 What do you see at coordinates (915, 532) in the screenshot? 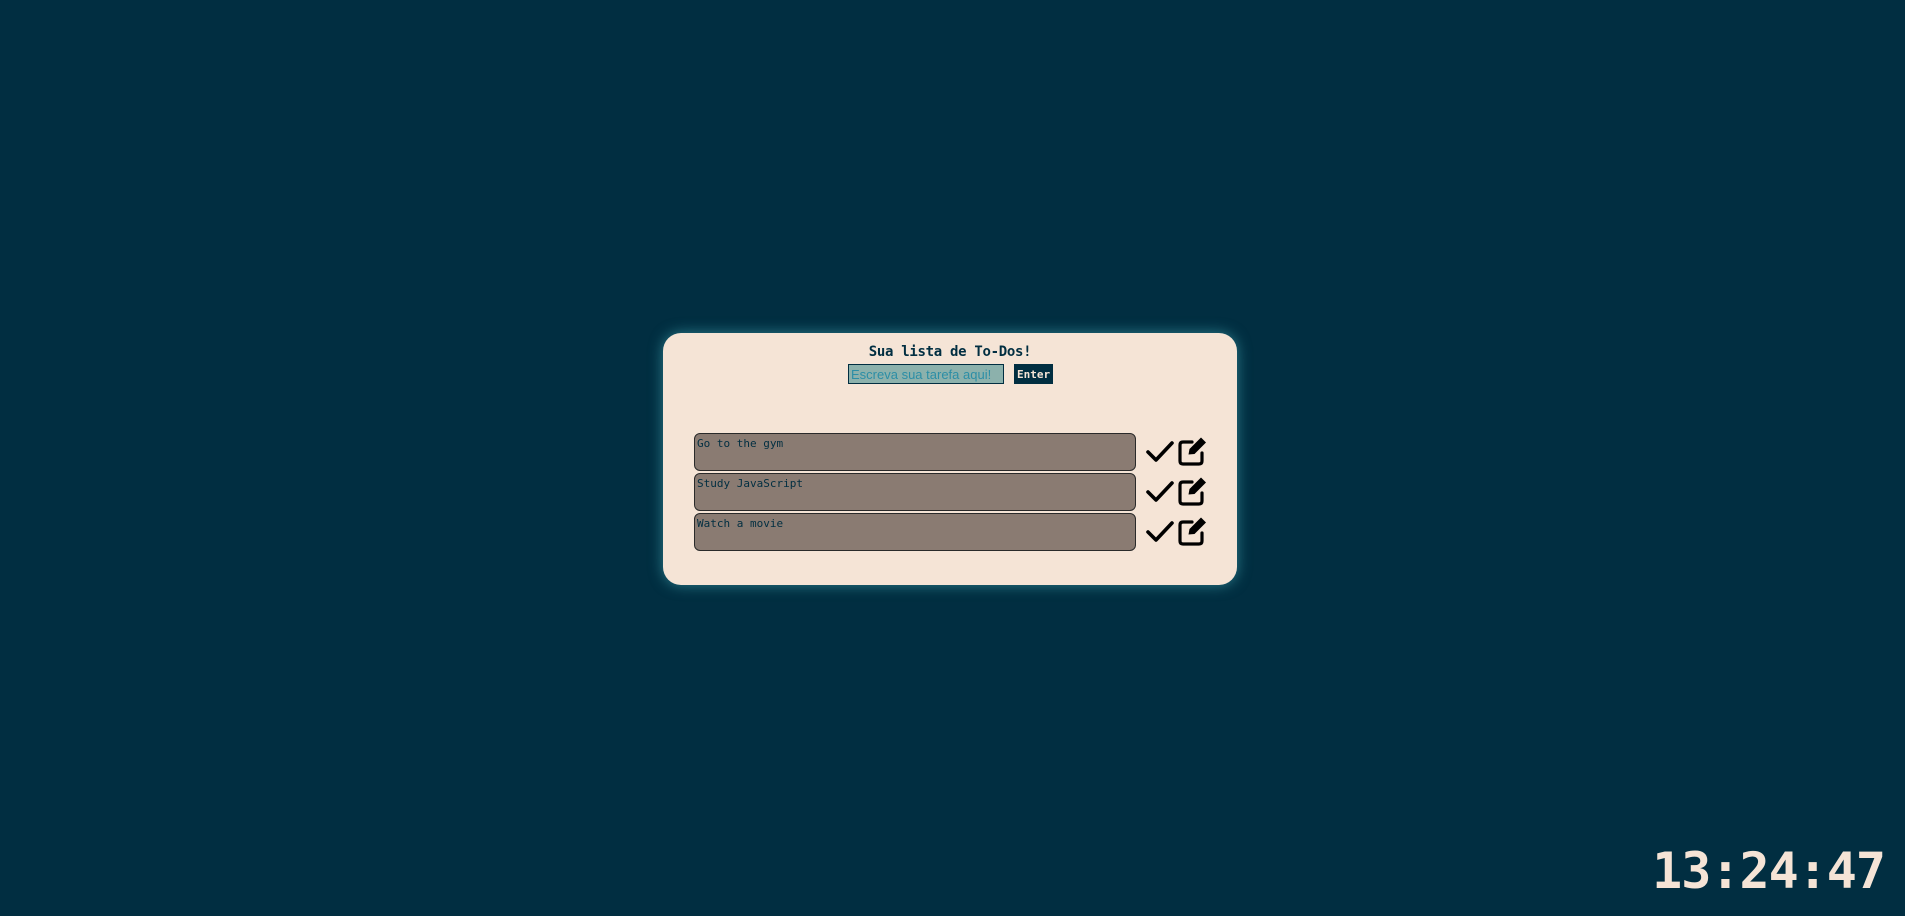
I see `todo-text: Watch a movie` at bounding box center [915, 532].